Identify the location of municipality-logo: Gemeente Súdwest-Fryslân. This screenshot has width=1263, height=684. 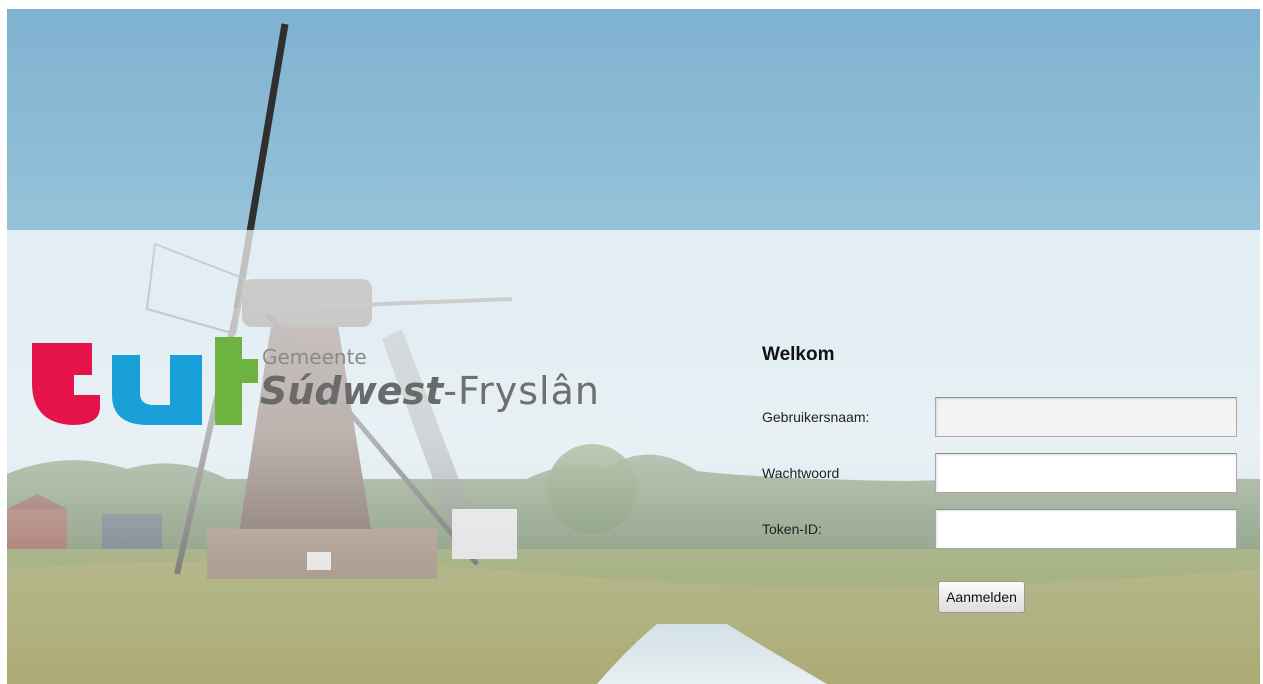
(330, 380).